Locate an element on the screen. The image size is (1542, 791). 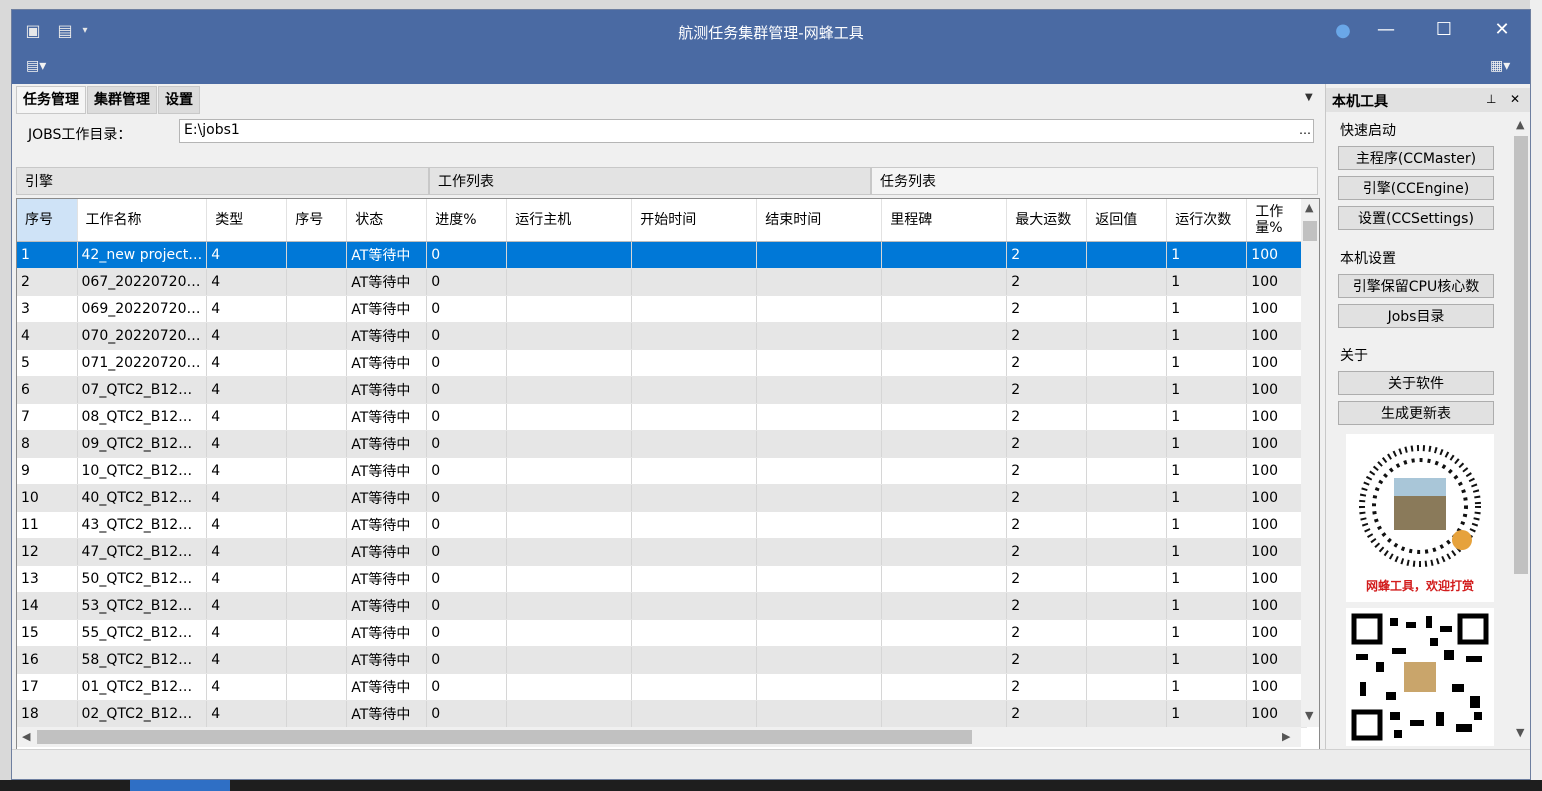
table-row: 7 08_QTC2_B12… 4 AT等待中 0 2 1 100 is located at coordinates (662, 417).